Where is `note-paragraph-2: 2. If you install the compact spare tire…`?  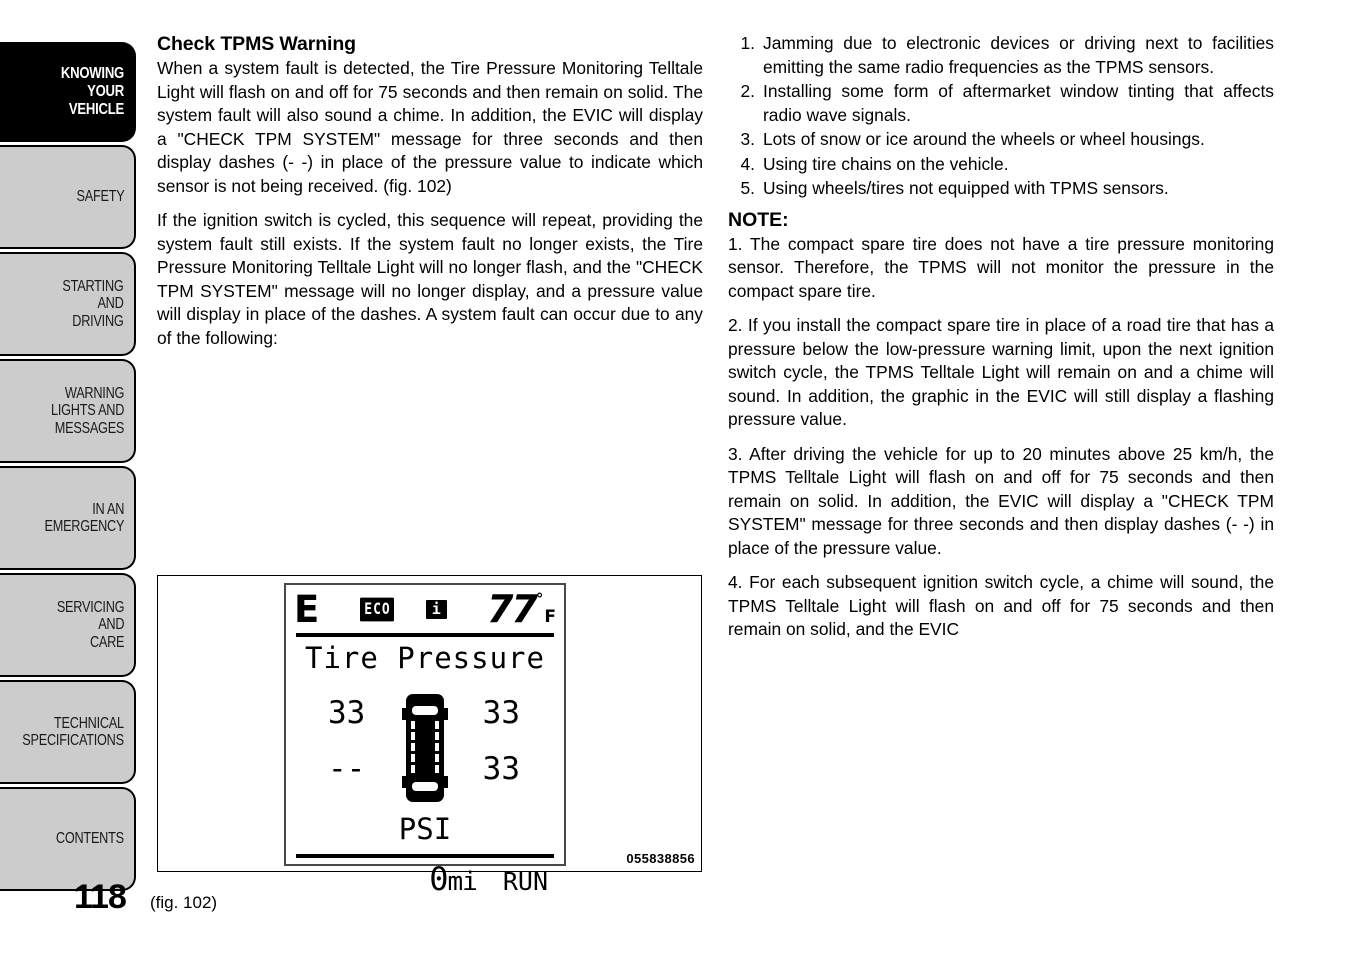
note-paragraph-2: 2. If you install the compact spare tire… is located at coordinates (1001, 372).